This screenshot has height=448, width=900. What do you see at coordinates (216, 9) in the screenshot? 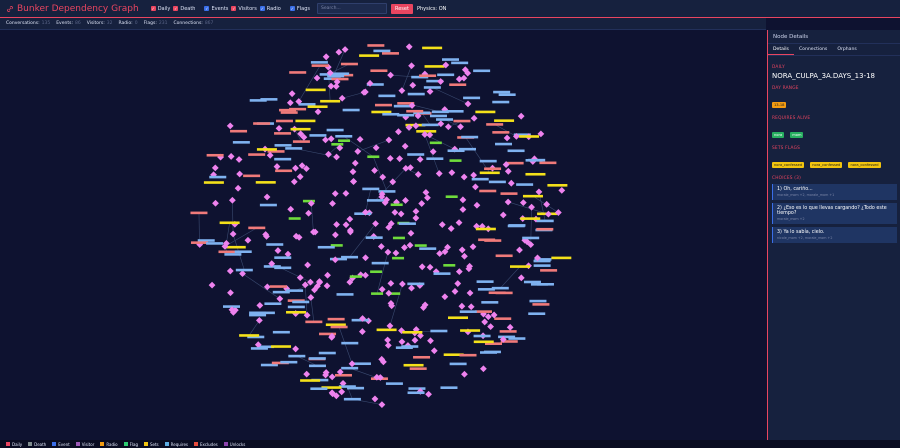
I see `filter-events-checkbox: ✓ Events` at bounding box center [216, 9].